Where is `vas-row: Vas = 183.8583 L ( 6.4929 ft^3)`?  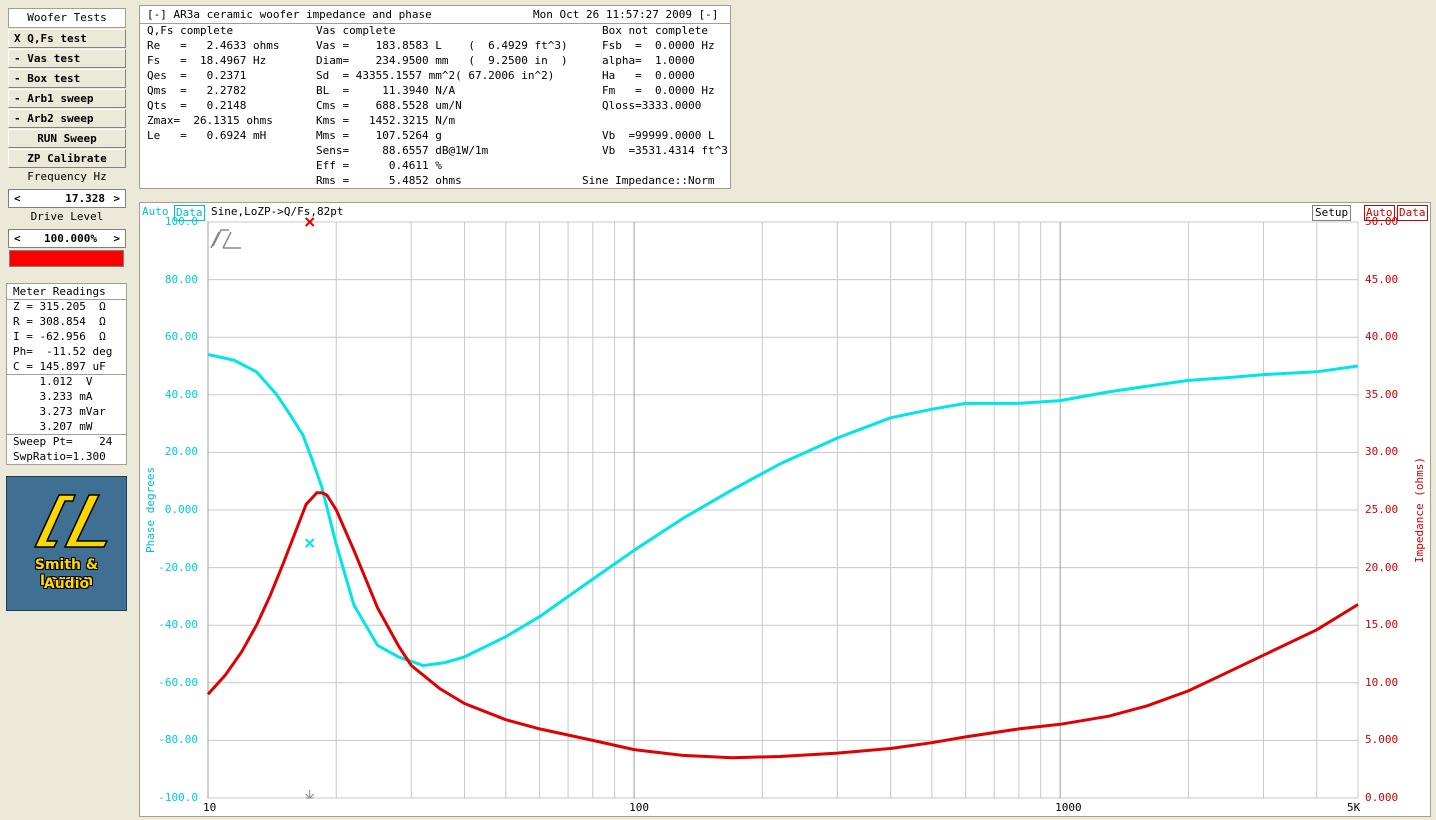
vas-row: Vas = 183.8583 L ( 6.4929 ft^3) is located at coordinates (442, 45).